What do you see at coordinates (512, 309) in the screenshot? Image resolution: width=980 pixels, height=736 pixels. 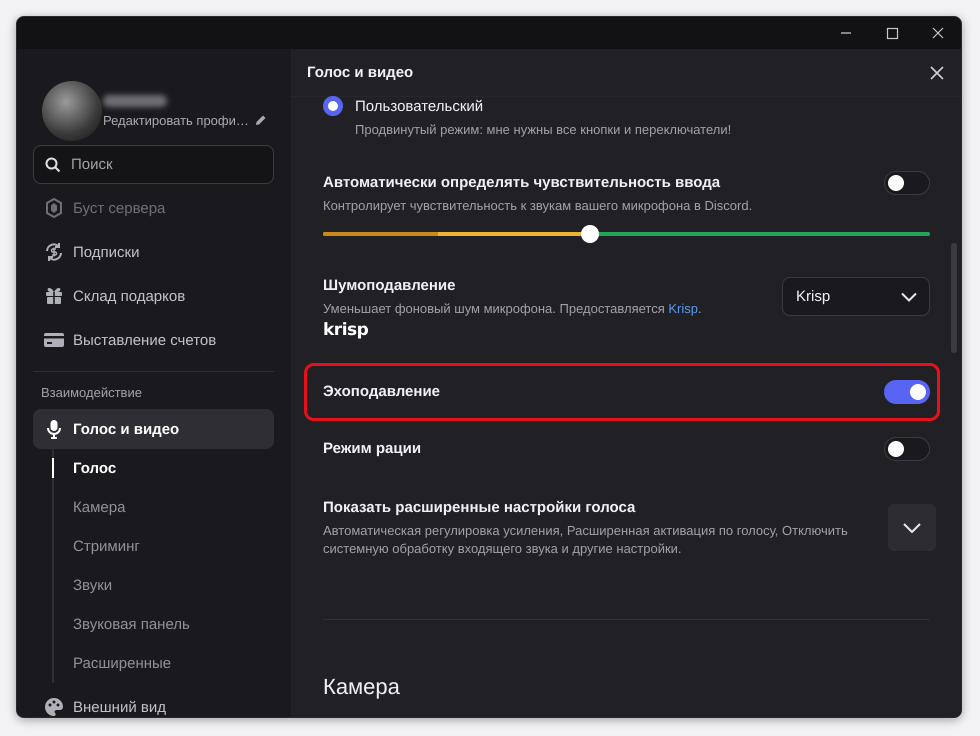 I see `setting-description: Уменьшает фоновый шум микрофона. Предоставляется Krisp.` at bounding box center [512, 309].